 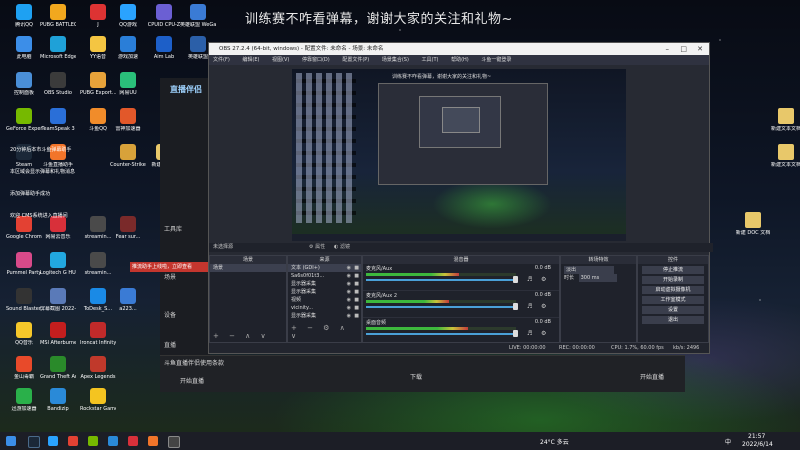 I want to click on menu-edit: 编辑(E), so click(x=250, y=60).